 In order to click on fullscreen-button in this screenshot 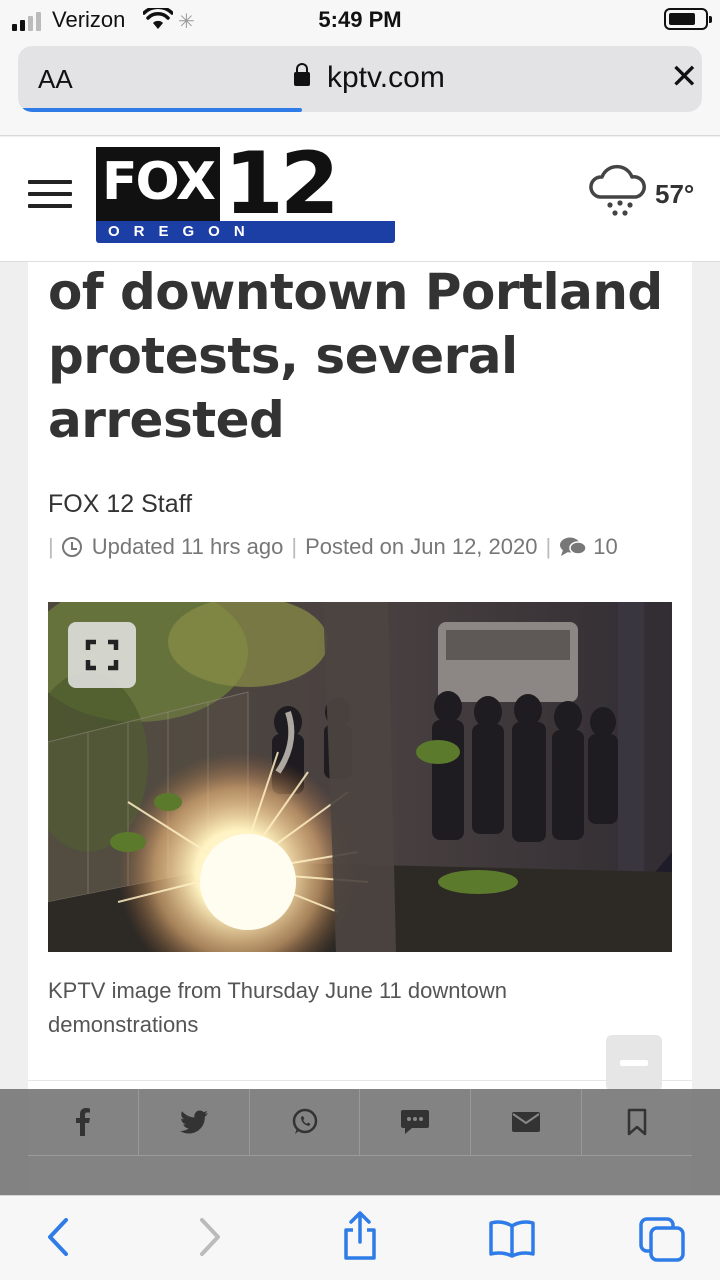, I will do `click(102, 655)`.